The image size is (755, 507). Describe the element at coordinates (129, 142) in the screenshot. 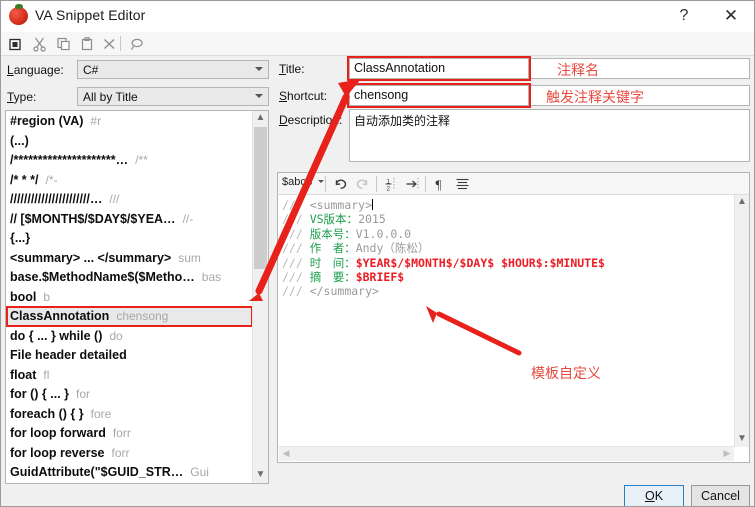

I see `list-item: (...)` at that location.